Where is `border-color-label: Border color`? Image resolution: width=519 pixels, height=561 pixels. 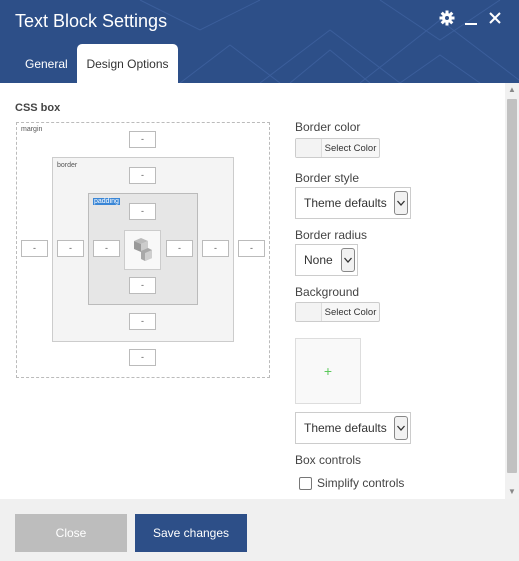 border-color-label: Border color is located at coordinates (328, 127).